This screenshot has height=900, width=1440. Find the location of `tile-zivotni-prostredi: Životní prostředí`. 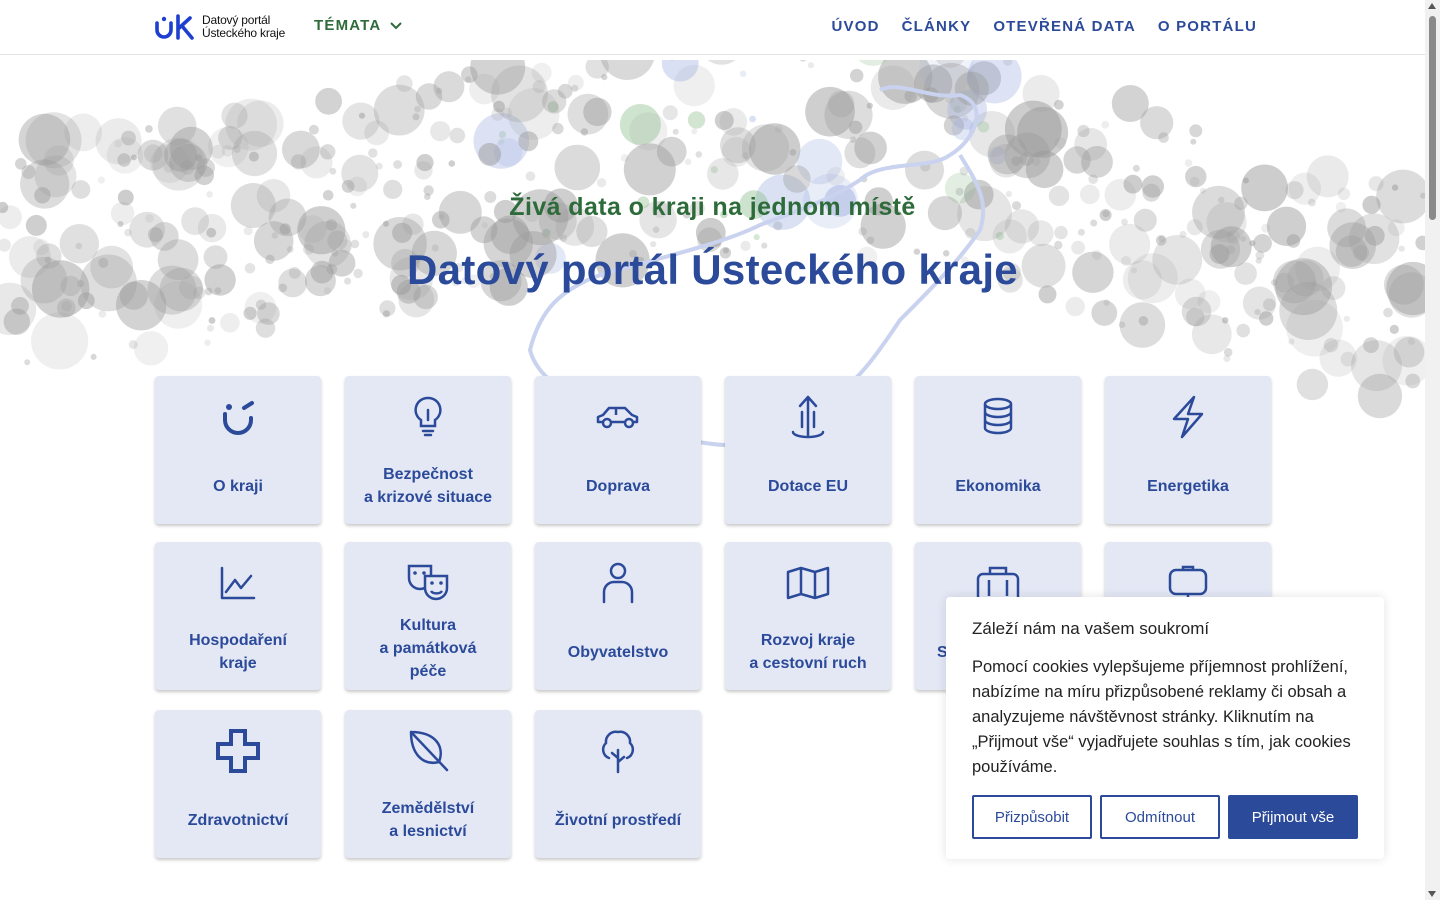

tile-zivotni-prostredi: Životní prostředí is located at coordinates (618, 784).